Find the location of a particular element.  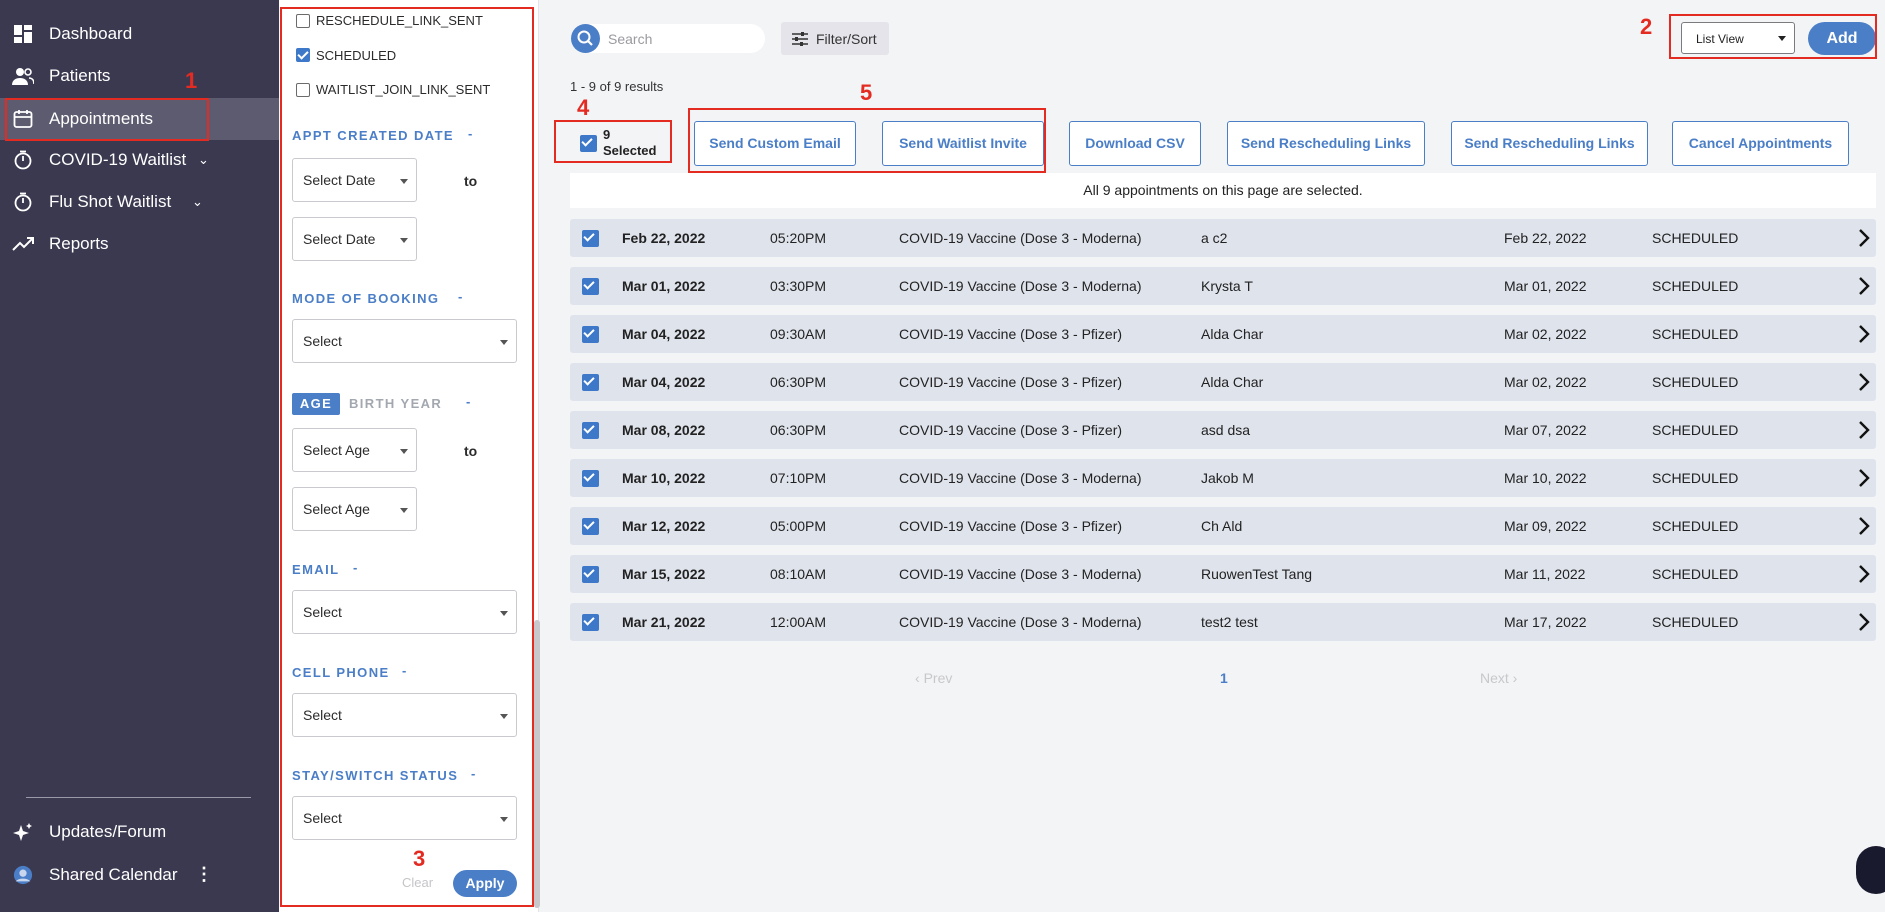

send-rescheduling-links-button: Send Rescheduling Links is located at coordinates (1326, 143).